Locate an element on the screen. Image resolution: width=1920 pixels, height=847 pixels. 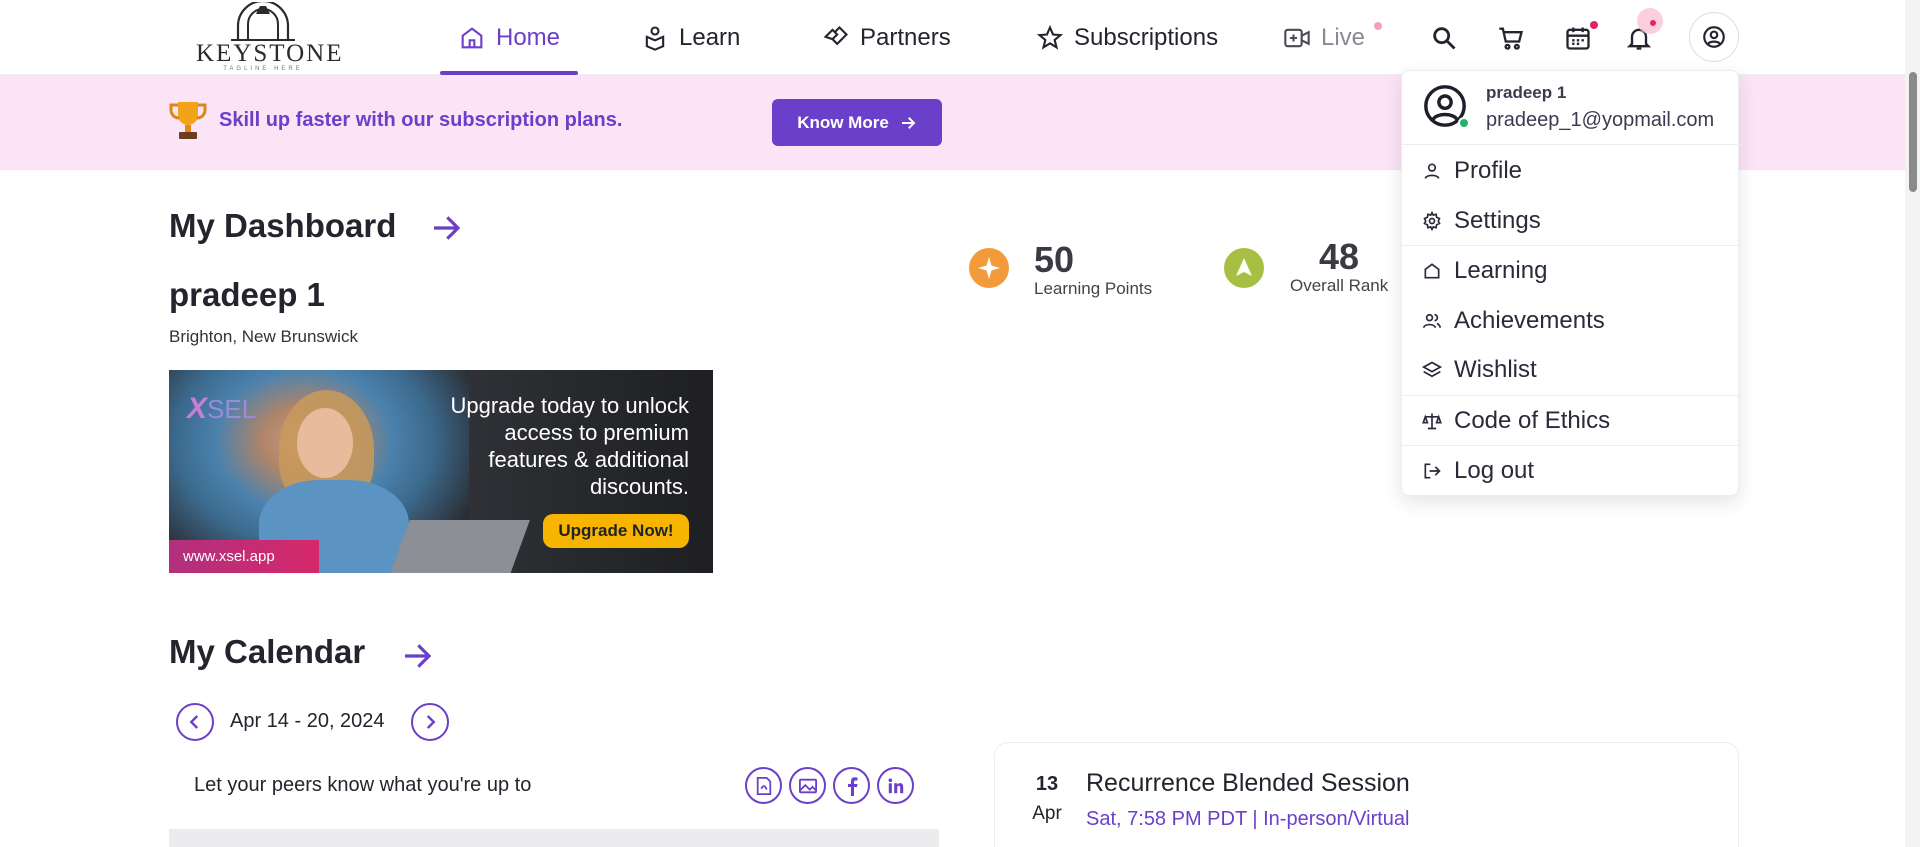
linkedin-icon is located at coordinates (895, 785).